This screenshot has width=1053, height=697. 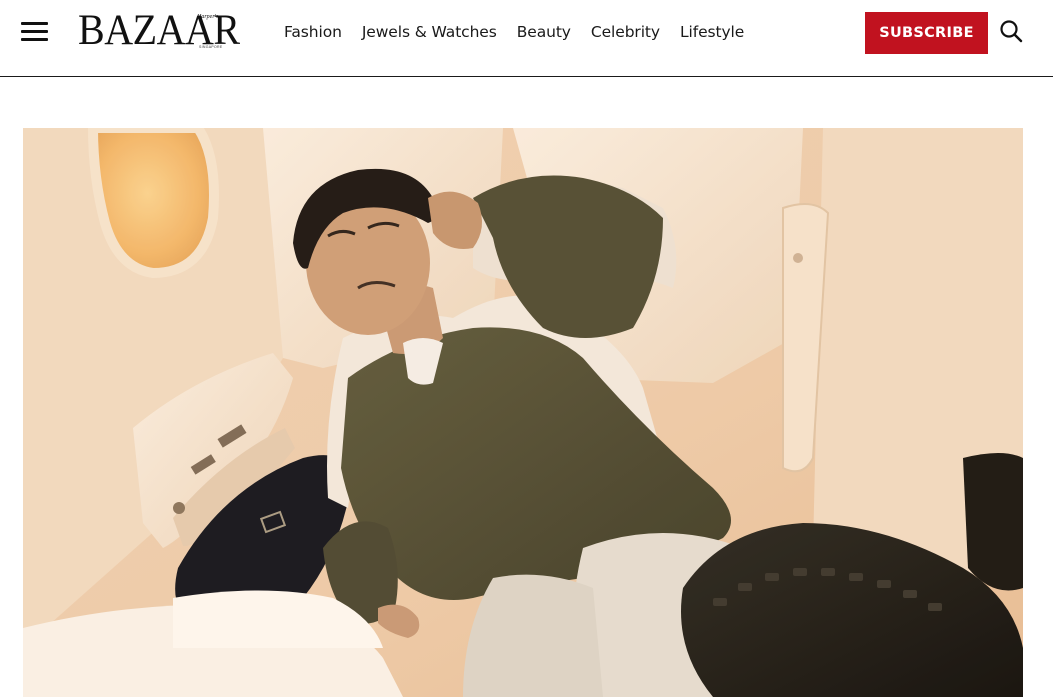 What do you see at coordinates (926, 33) in the screenshot?
I see `subscribe-button: SUBSCRIBE` at bounding box center [926, 33].